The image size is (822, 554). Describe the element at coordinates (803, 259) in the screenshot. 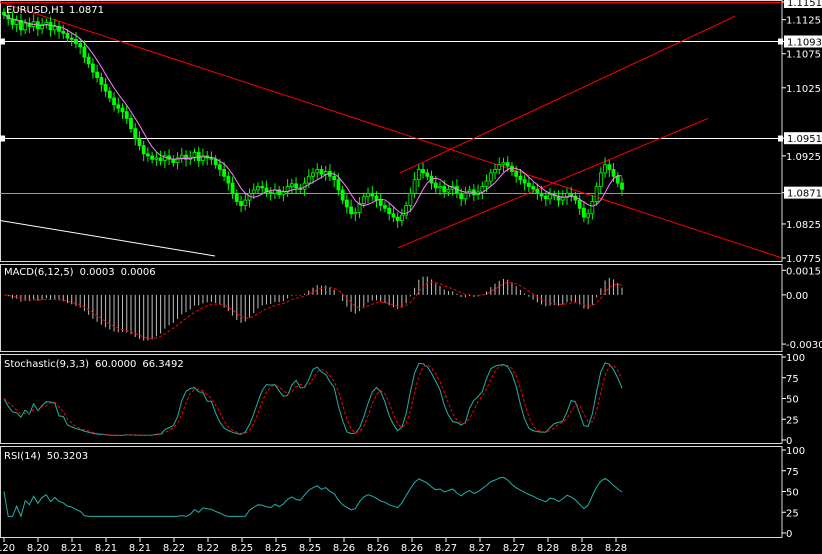

I see `price-tick-label: 1.0775` at that location.